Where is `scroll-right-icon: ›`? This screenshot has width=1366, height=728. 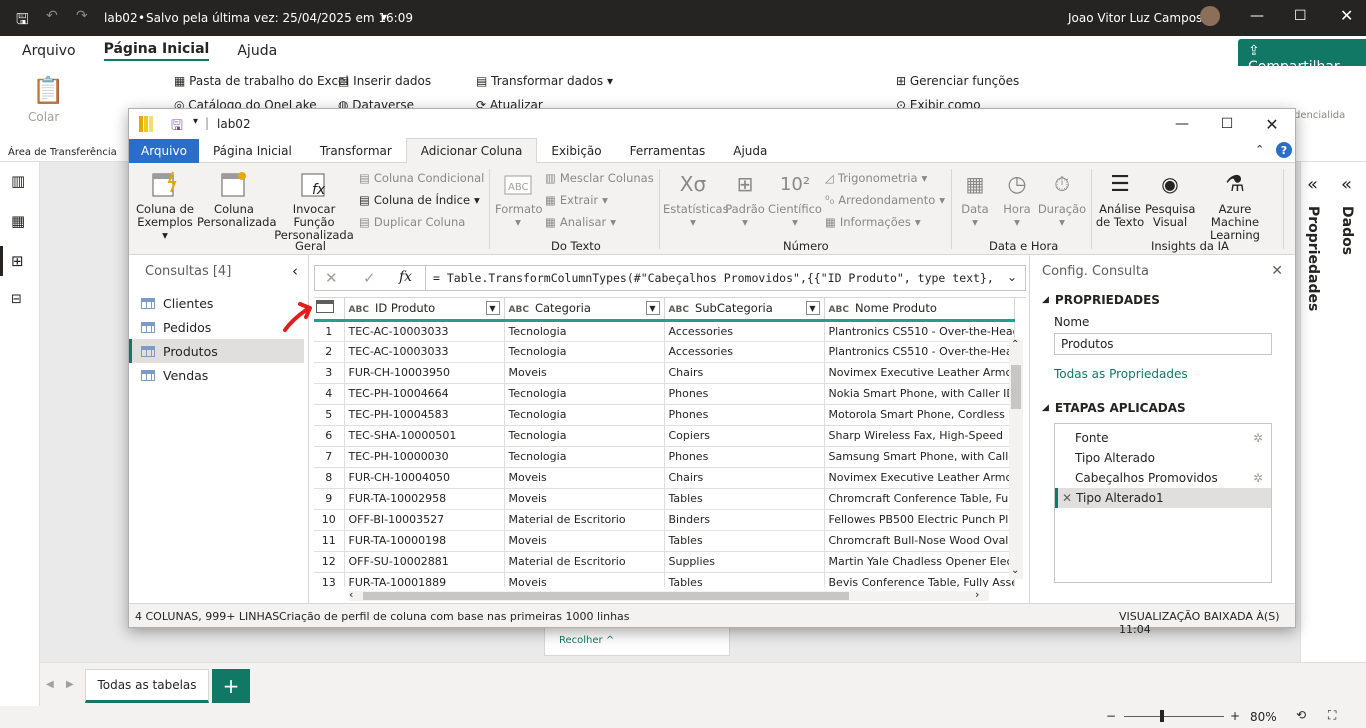
scroll-right-icon: › is located at coordinates (977, 594).